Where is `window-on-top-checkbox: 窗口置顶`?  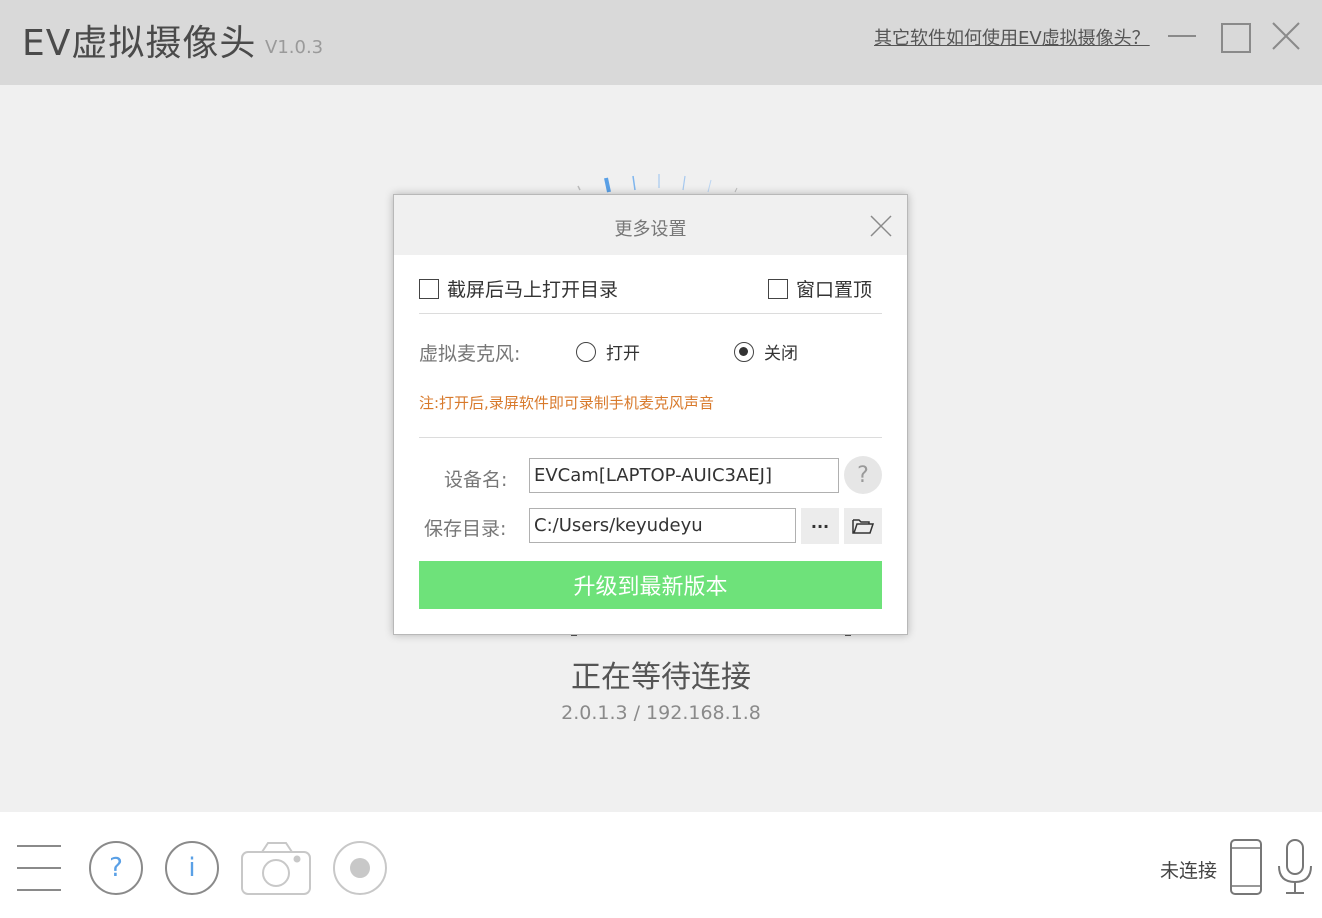
window-on-top-checkbox: 窗口置顶 is located at coordinates (820, 288).